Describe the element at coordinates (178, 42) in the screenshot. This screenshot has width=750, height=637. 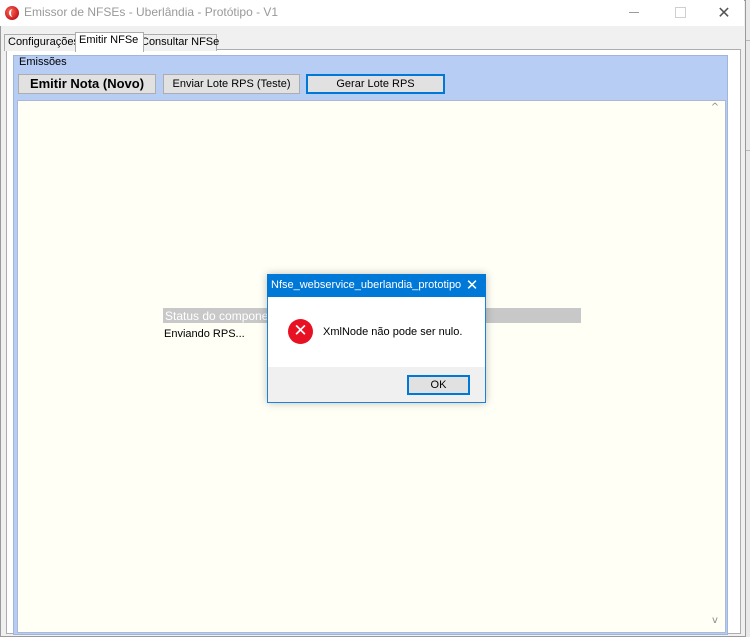
I see `tab-consultar-nfse: Consultar NFSe` at that location.